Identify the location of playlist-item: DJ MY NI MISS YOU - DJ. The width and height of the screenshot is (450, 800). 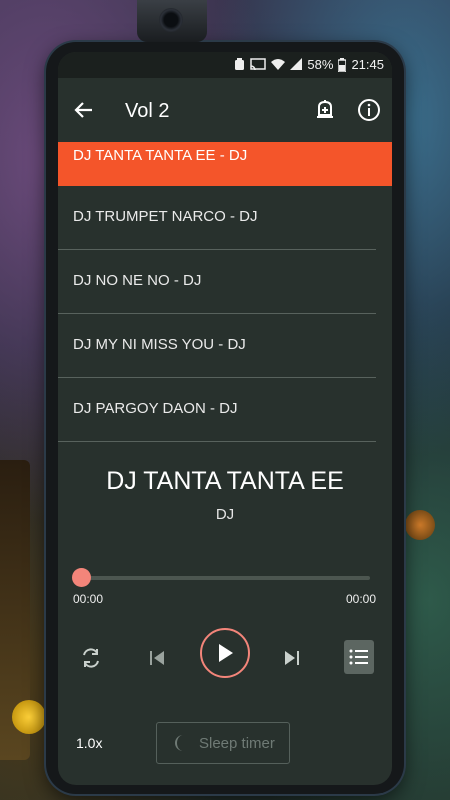
(217, 346).